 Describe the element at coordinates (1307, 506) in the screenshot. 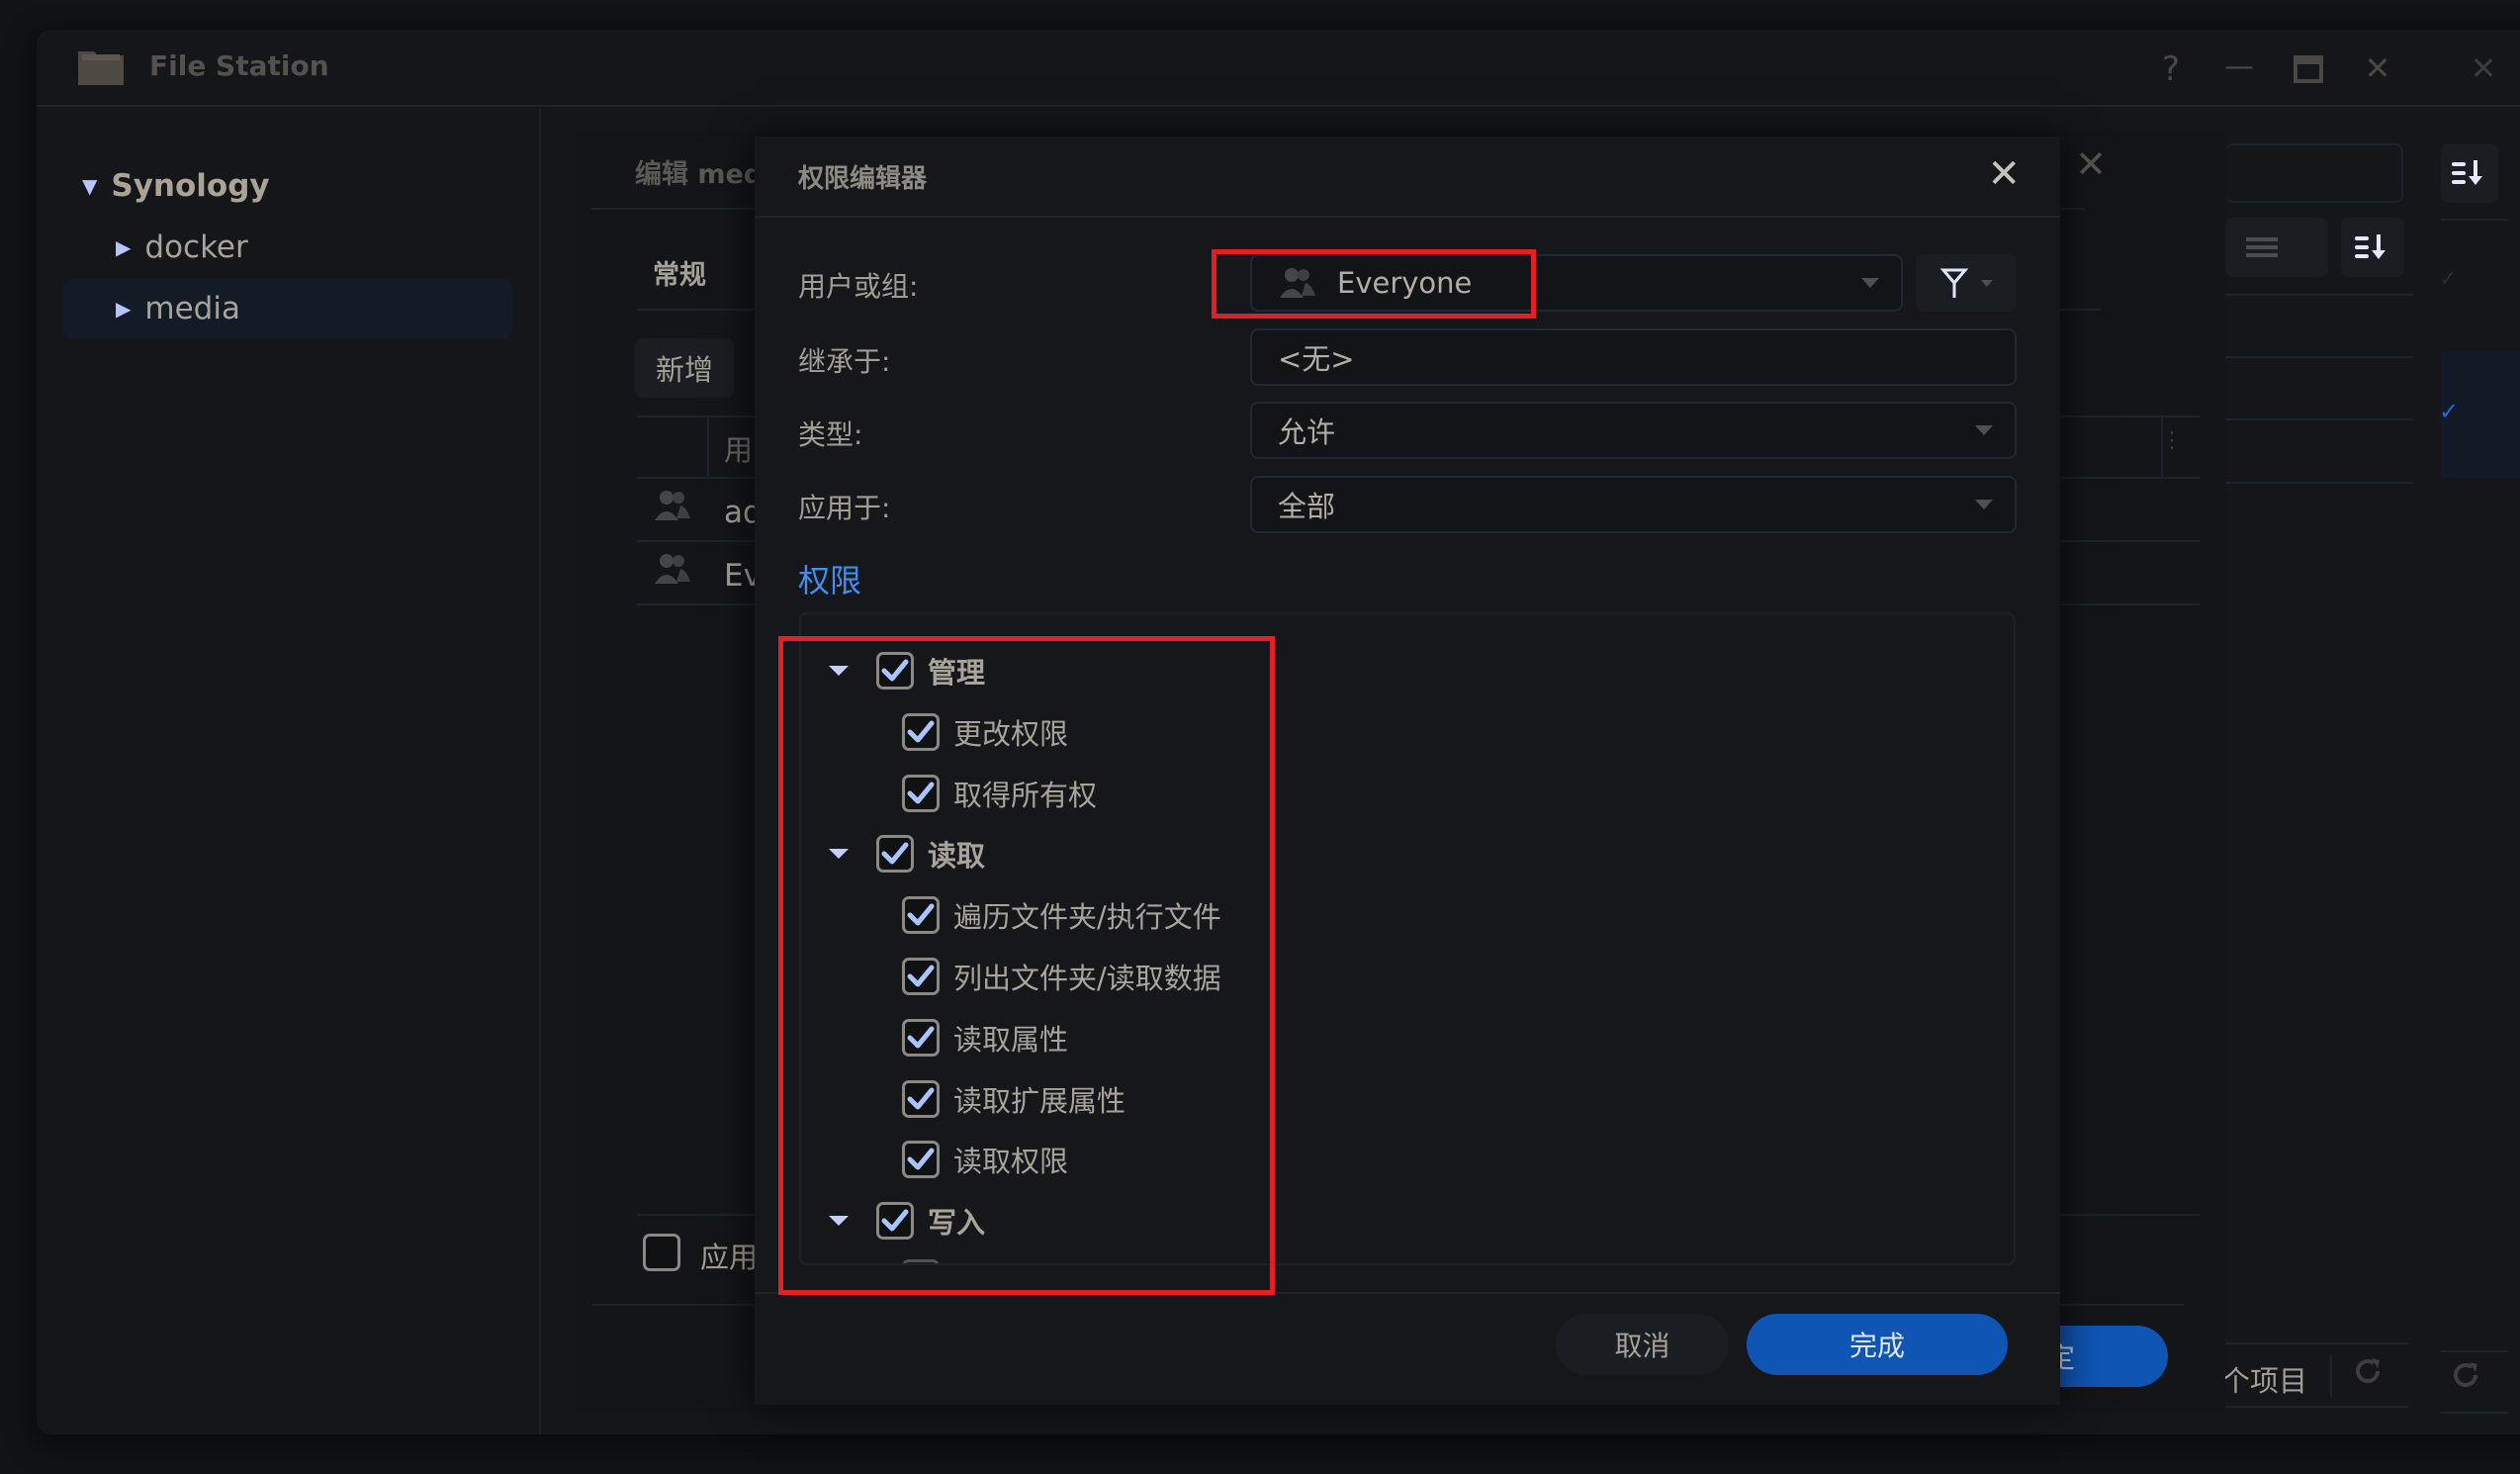

I see `apply-to-value: 全部` at that location.